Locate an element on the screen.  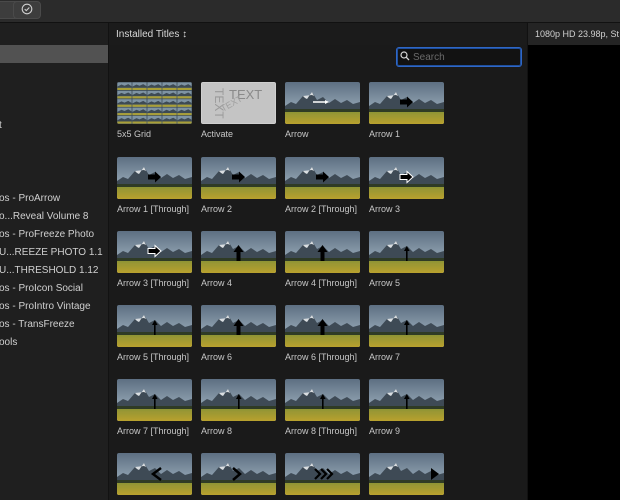
title-label: Arrow is located at coordinates (297, 134).